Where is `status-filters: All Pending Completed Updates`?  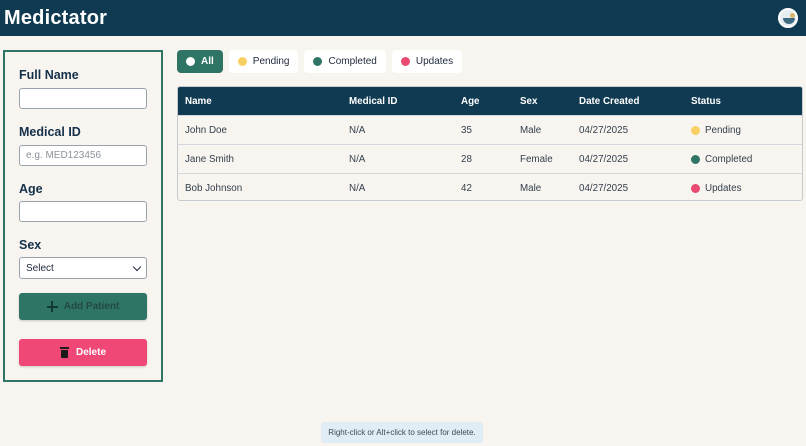 status-filters: All Pending Completed Updates is located at coordinates (320, 61).